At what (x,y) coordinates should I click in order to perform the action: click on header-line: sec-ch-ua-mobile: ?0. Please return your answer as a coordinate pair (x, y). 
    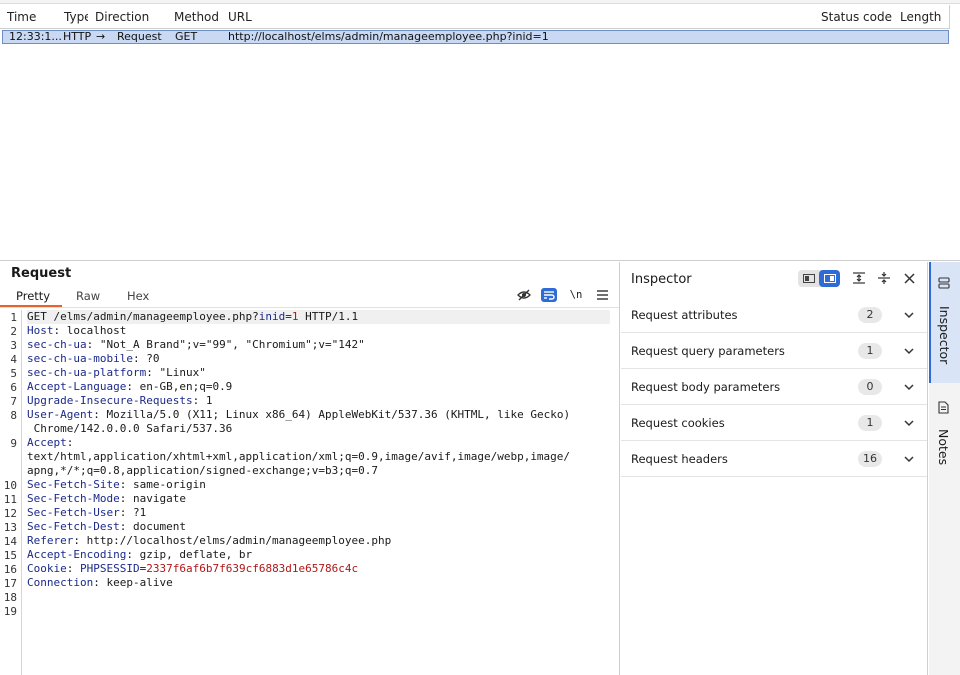
    Looking at the image, I should click on (93, 358).